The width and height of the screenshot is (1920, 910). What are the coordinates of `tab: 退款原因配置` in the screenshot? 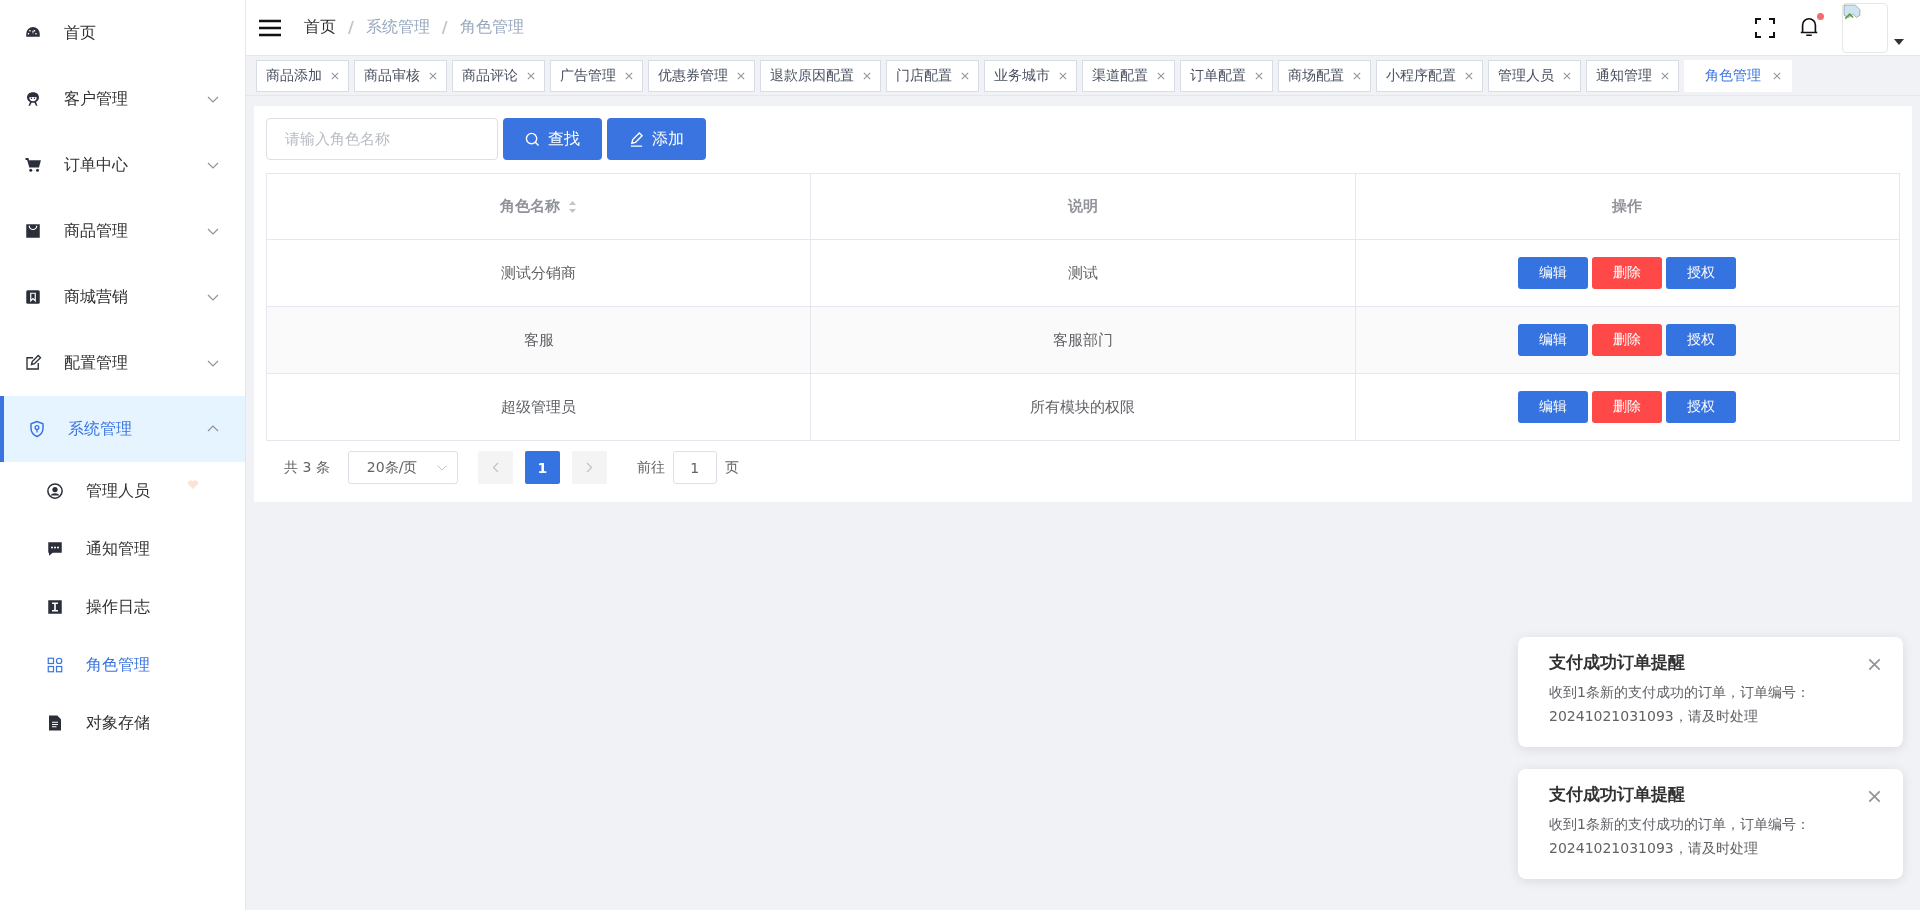 It's located at (820, 75).